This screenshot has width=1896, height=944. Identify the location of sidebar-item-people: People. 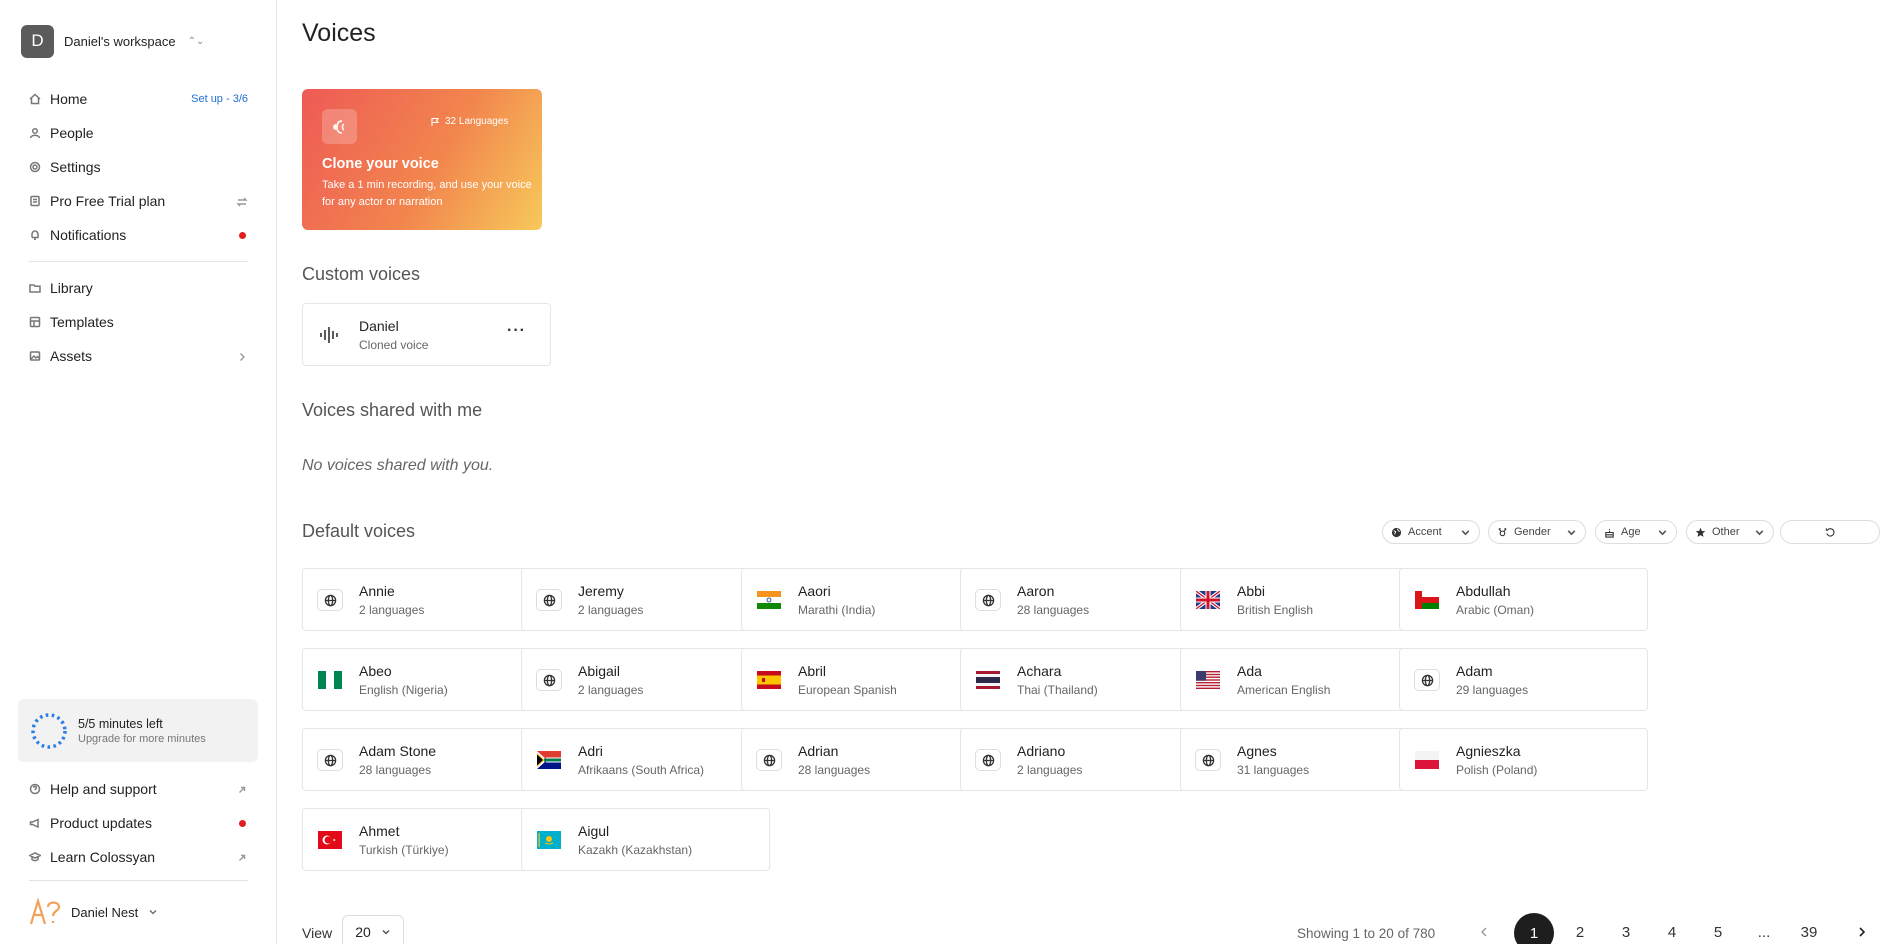
(138, 133).